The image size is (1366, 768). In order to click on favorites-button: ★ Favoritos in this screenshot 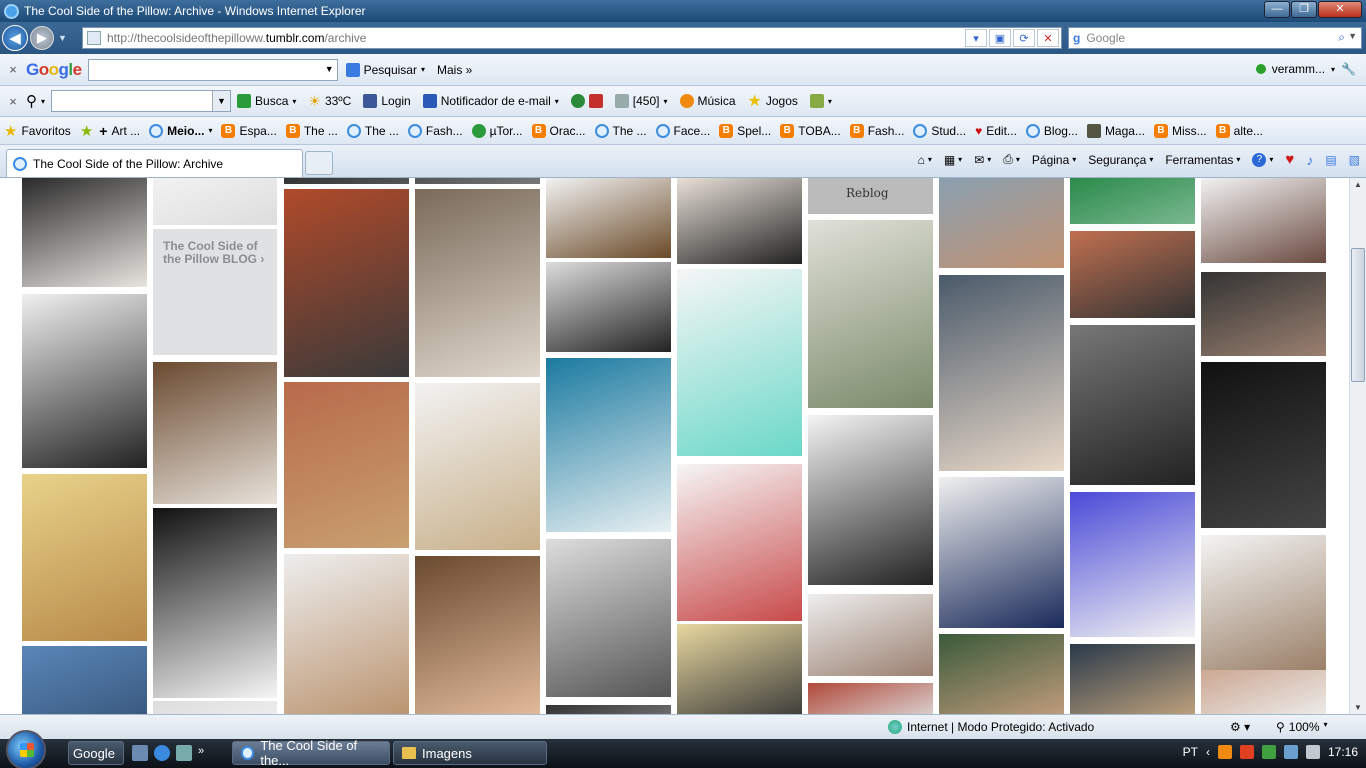, I will do `click(37, 131)`.